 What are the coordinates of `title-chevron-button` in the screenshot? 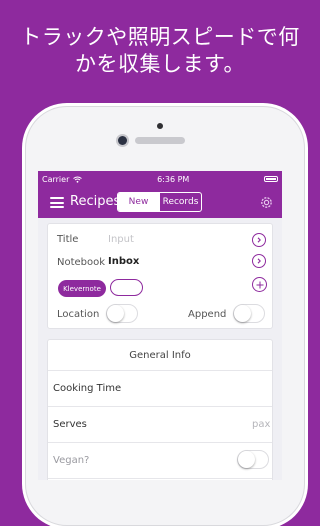 It's located at (259, 240).